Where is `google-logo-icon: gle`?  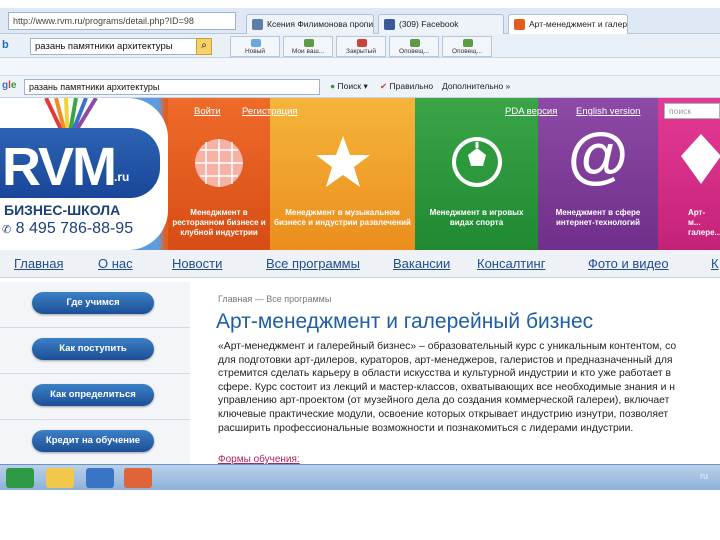
google-logo-icon: gle is located at coordinates (9, 85).